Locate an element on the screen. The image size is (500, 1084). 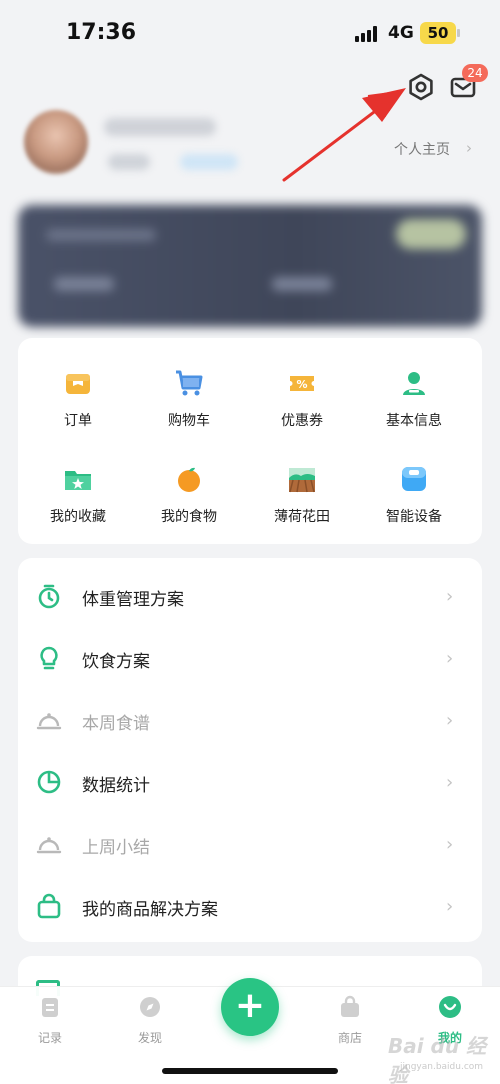
grid-item-my-food: 我的食物 is located at coordinates (189, 504).